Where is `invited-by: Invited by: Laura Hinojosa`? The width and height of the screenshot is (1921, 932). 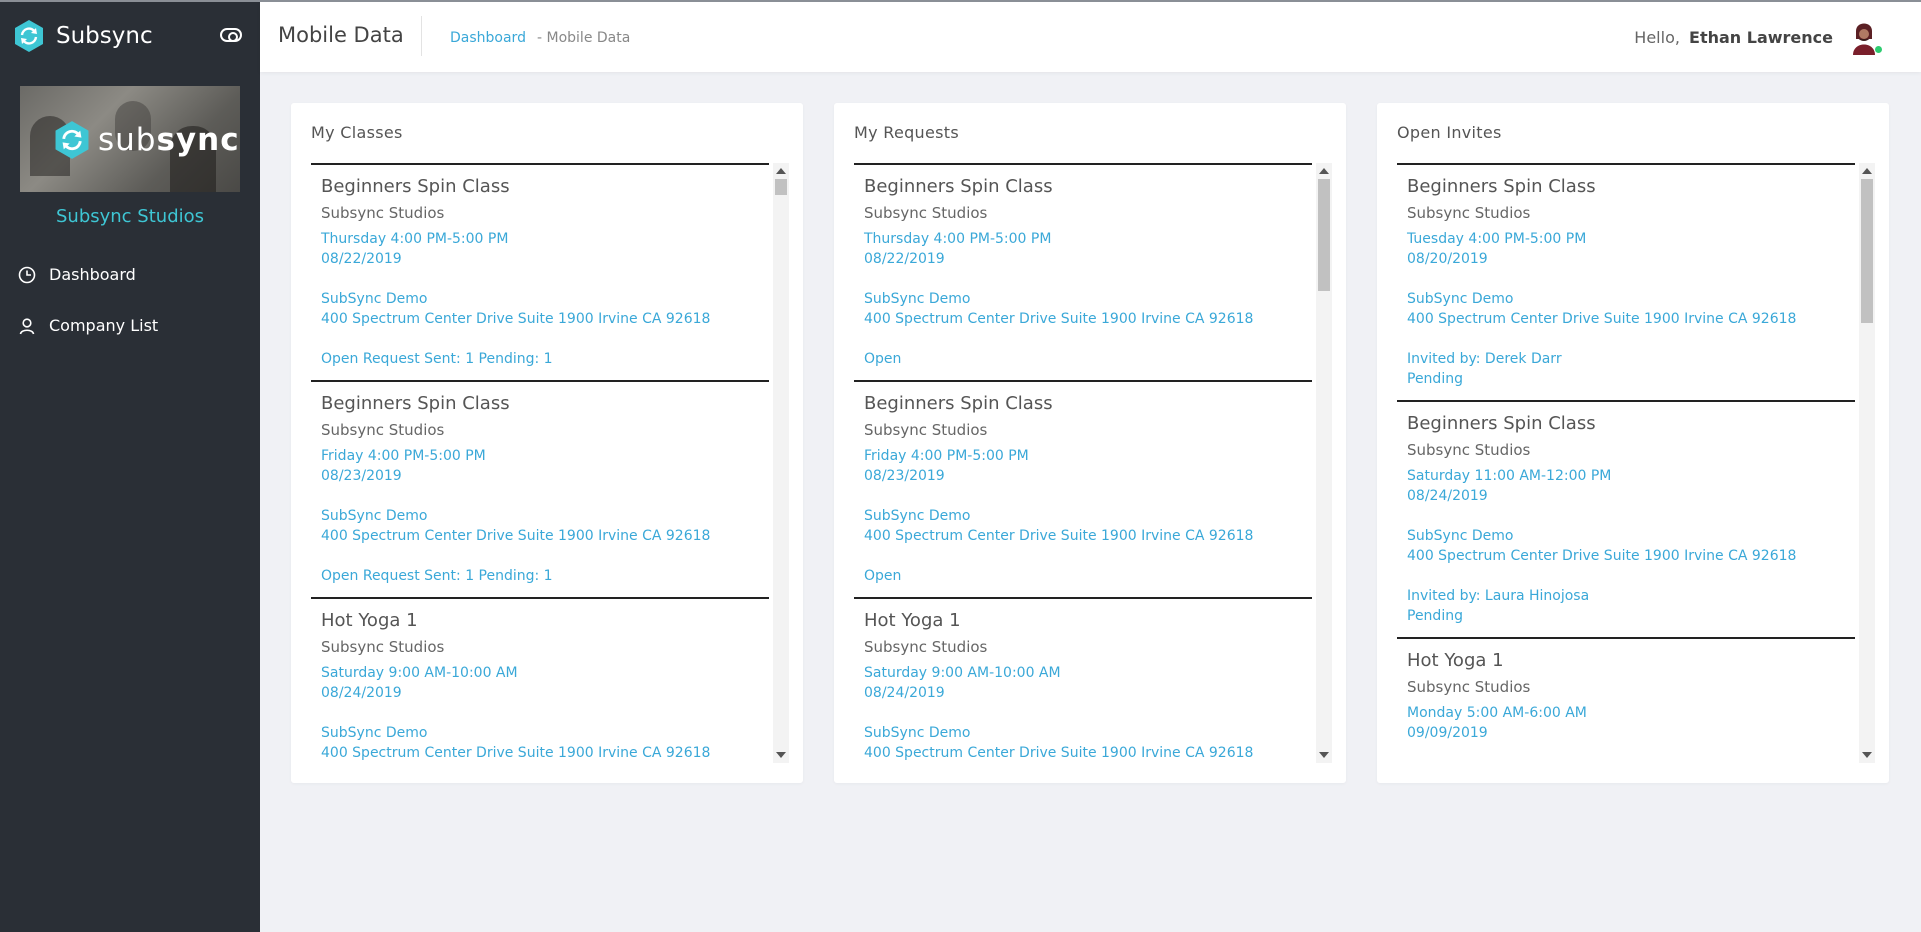 invited-by: Invited by: Laura Hinojosa is located at coordinates (1498, 596).